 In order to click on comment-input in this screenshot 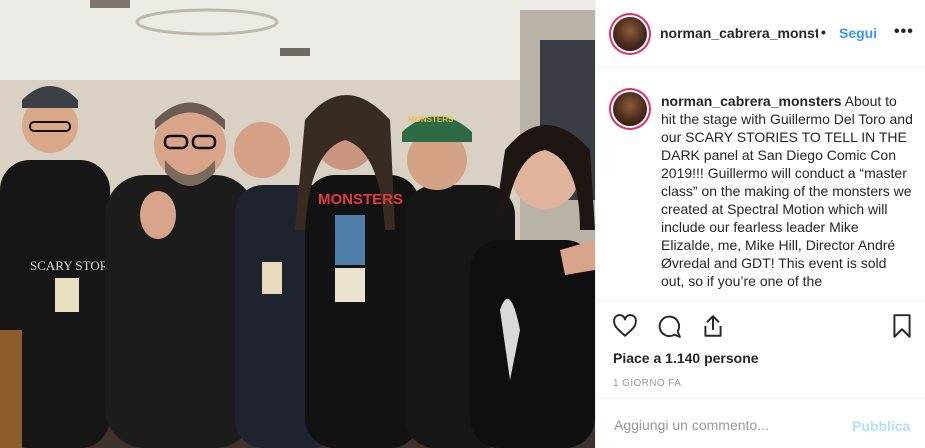, I will do `click(729, 425)`.